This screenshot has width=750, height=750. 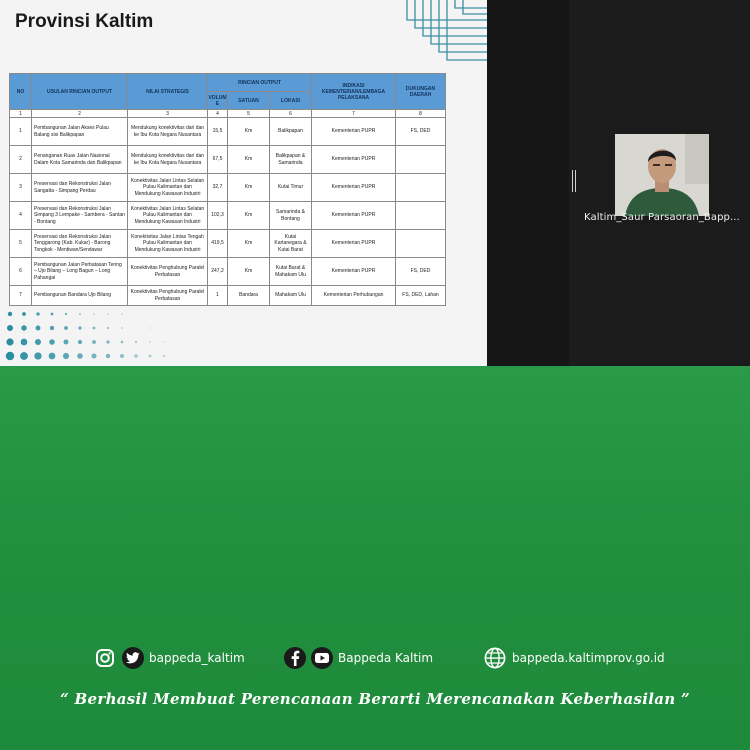 I want to click on cell-volume: 419,5, so click(x=217, y=243).